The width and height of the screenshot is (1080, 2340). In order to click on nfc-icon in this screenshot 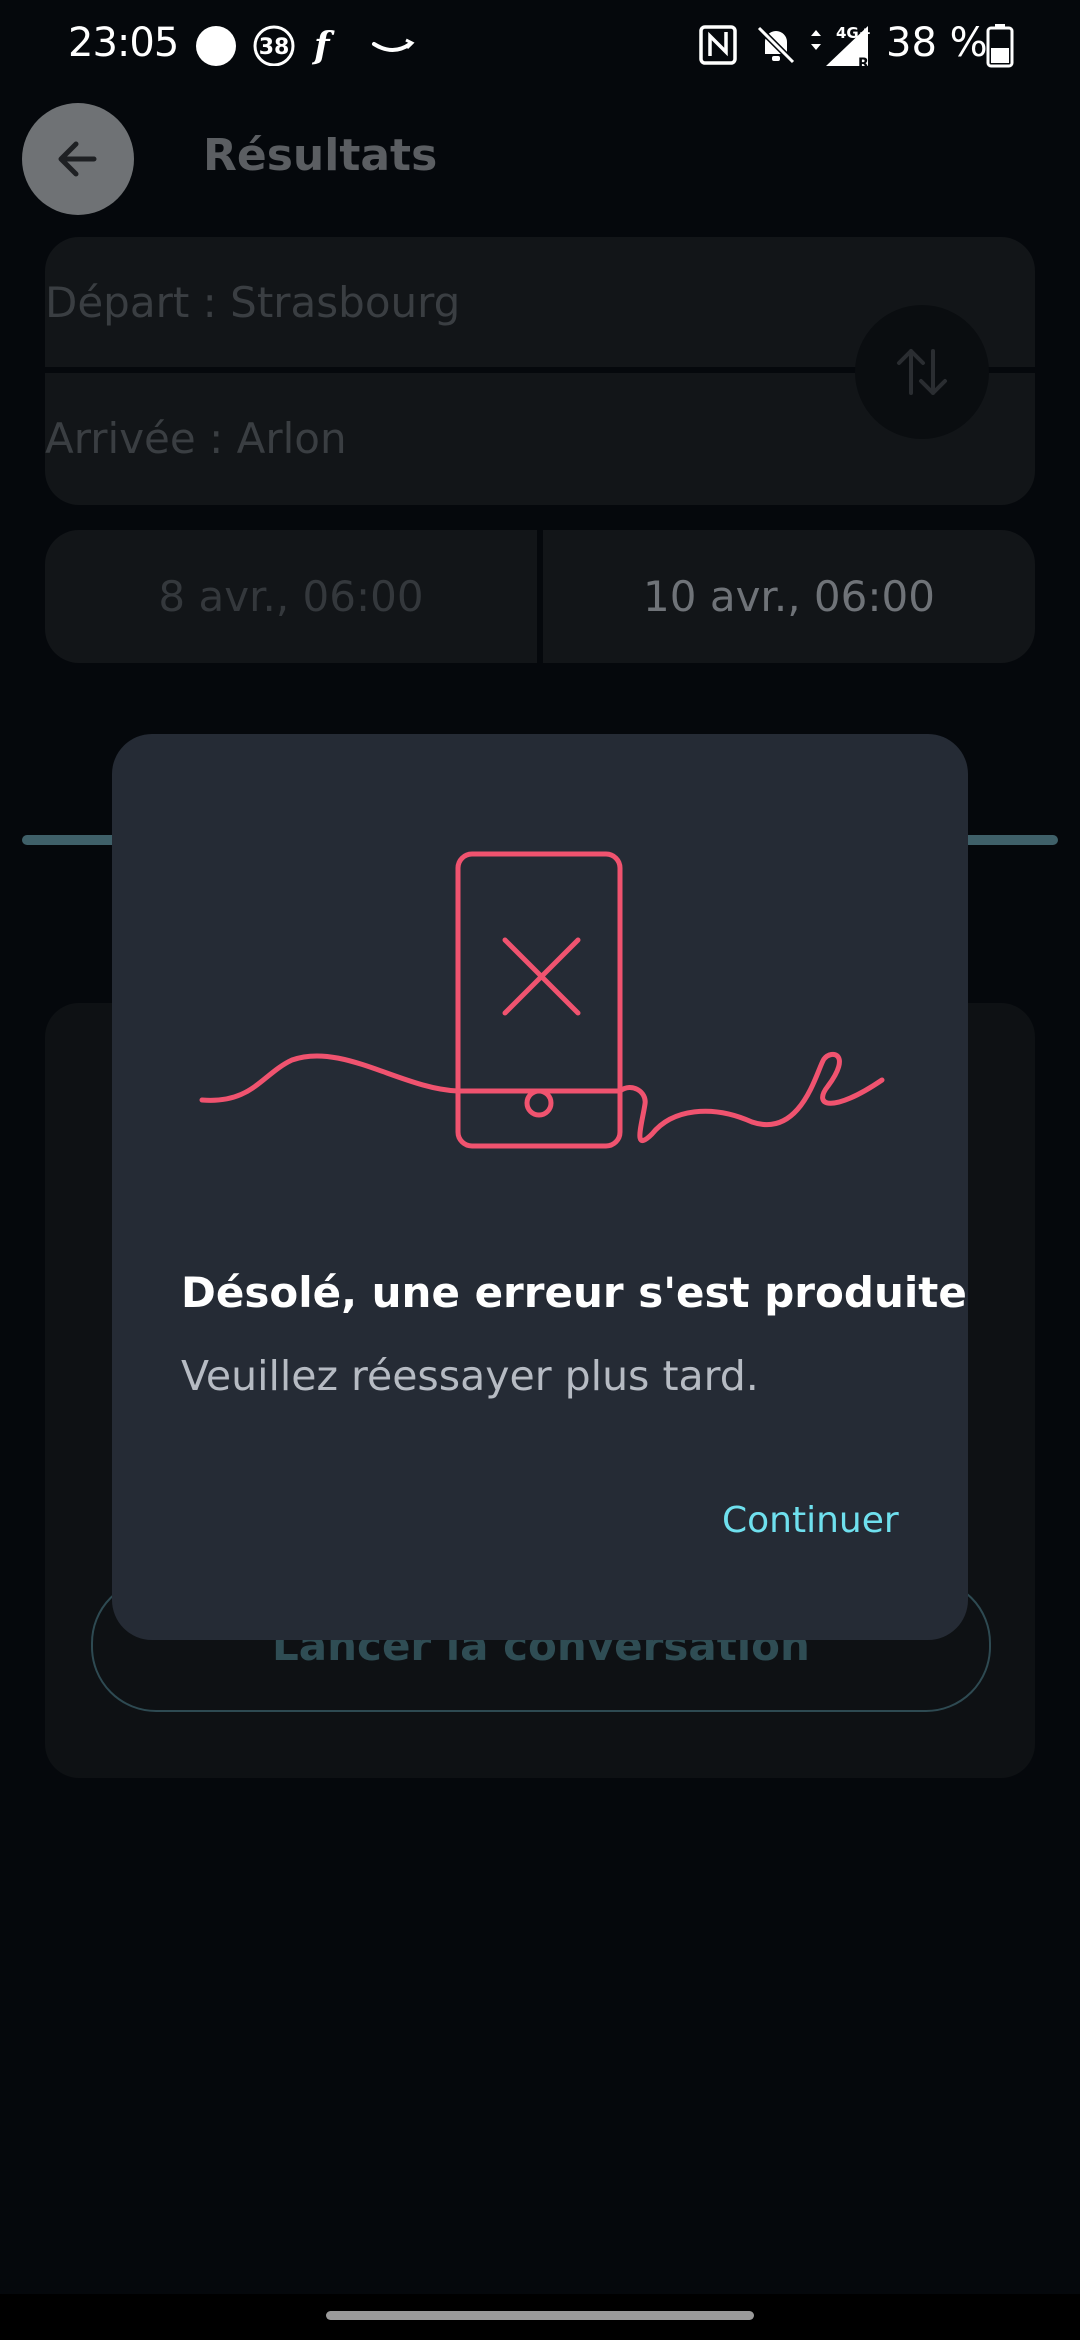, I will do `click(718, 50)`.